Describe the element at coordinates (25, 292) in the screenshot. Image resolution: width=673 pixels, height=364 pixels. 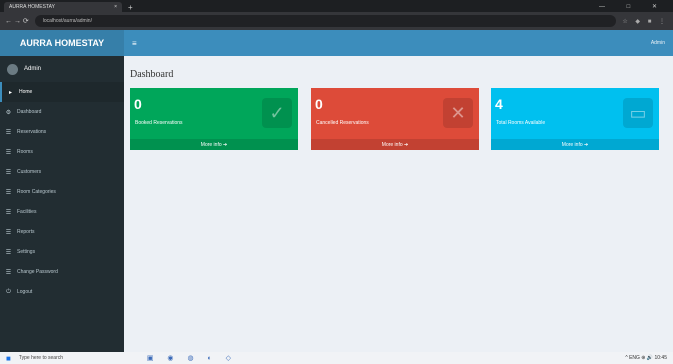
I see `sidebar-item-label: Logout` at that location.